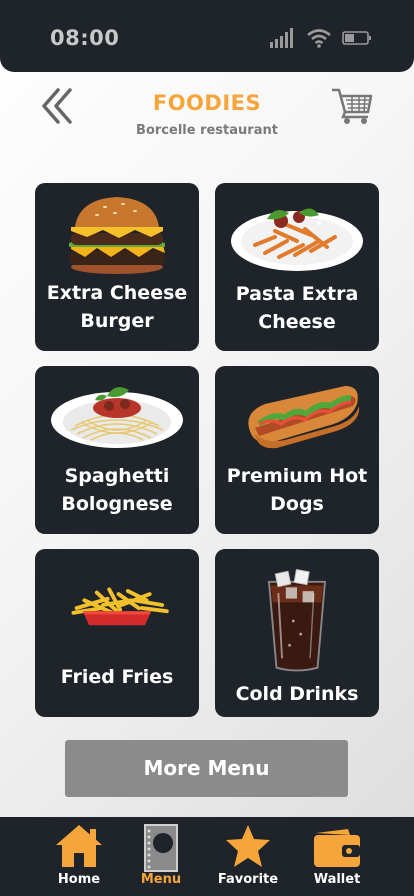 This screenshot has width=414, height=896. I want to click on menu-card-label: Premium Hot Dogs, so click(297, 490).